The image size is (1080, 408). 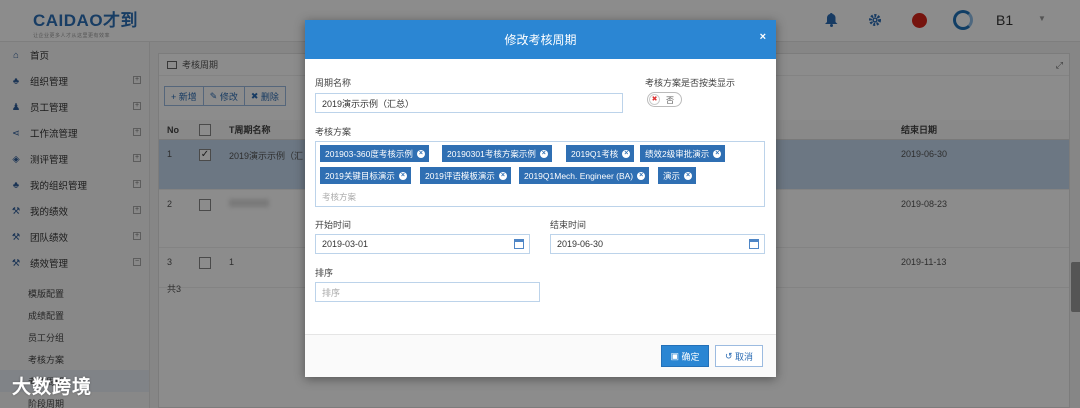 I want to click on classify-toggle: ✖ 否, so click(x=664, y=99).